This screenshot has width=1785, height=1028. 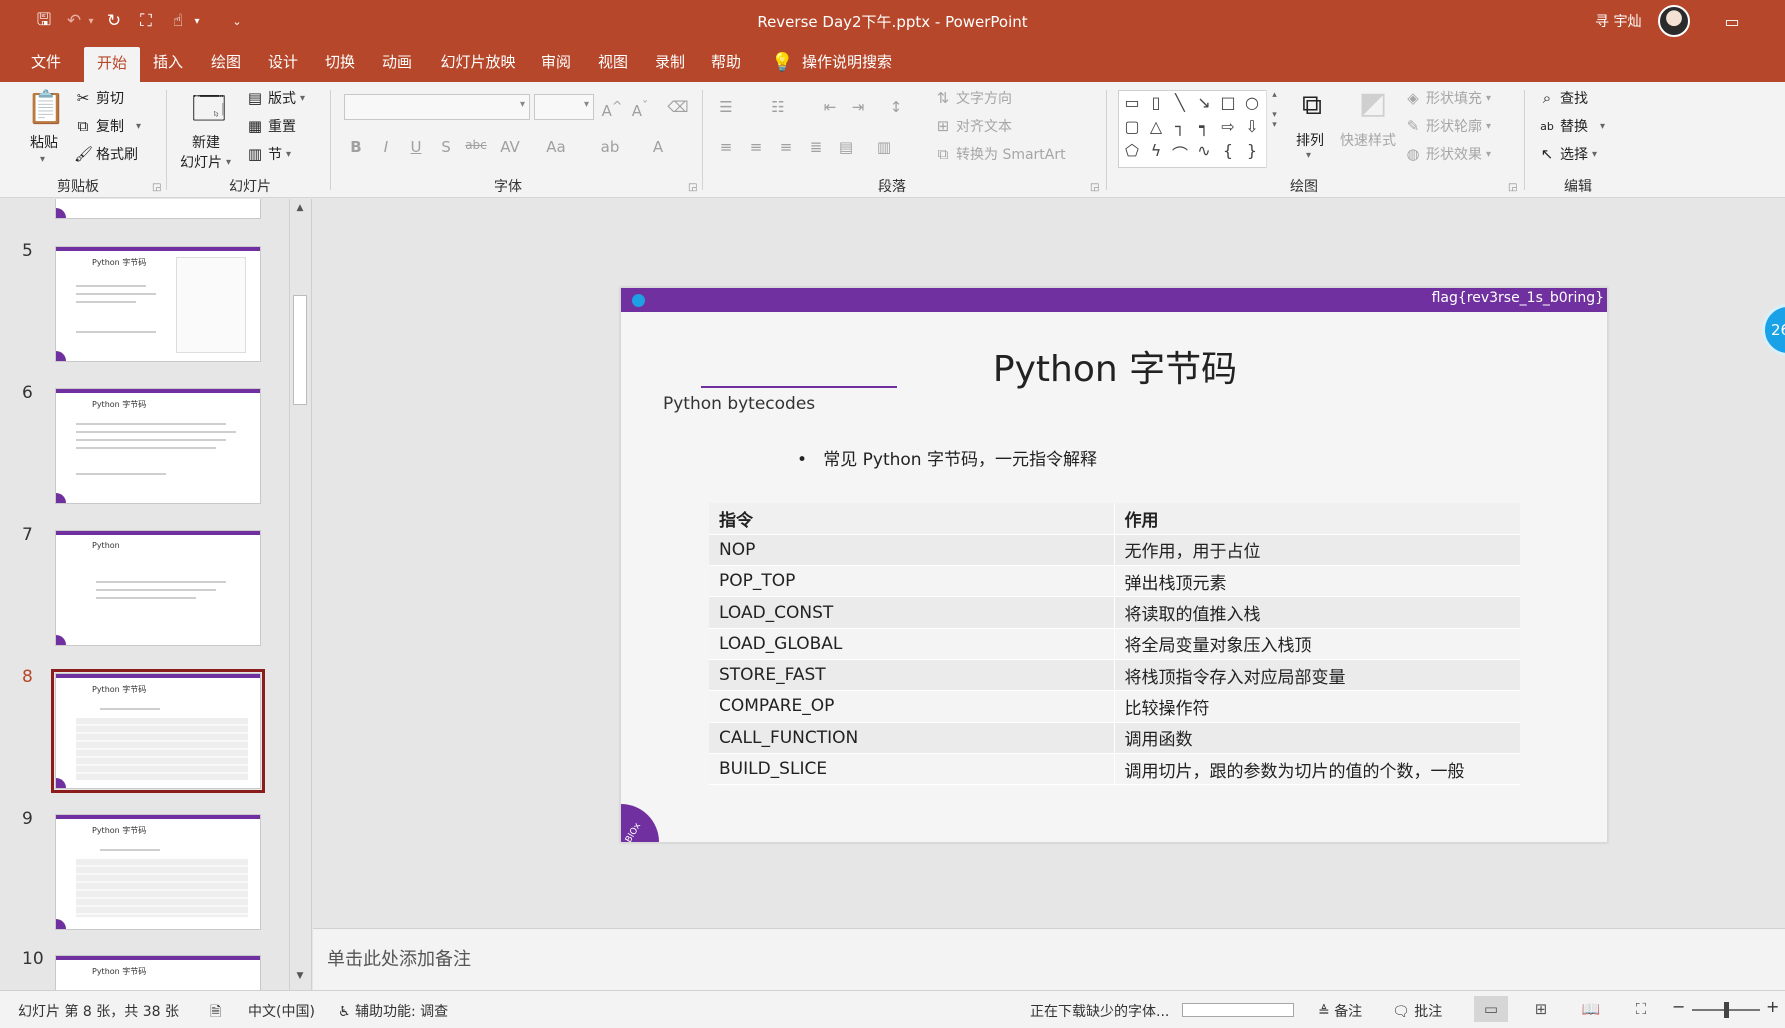 I want to click on quick-styles-button: 快速样式, so click(x=1368, y=140).